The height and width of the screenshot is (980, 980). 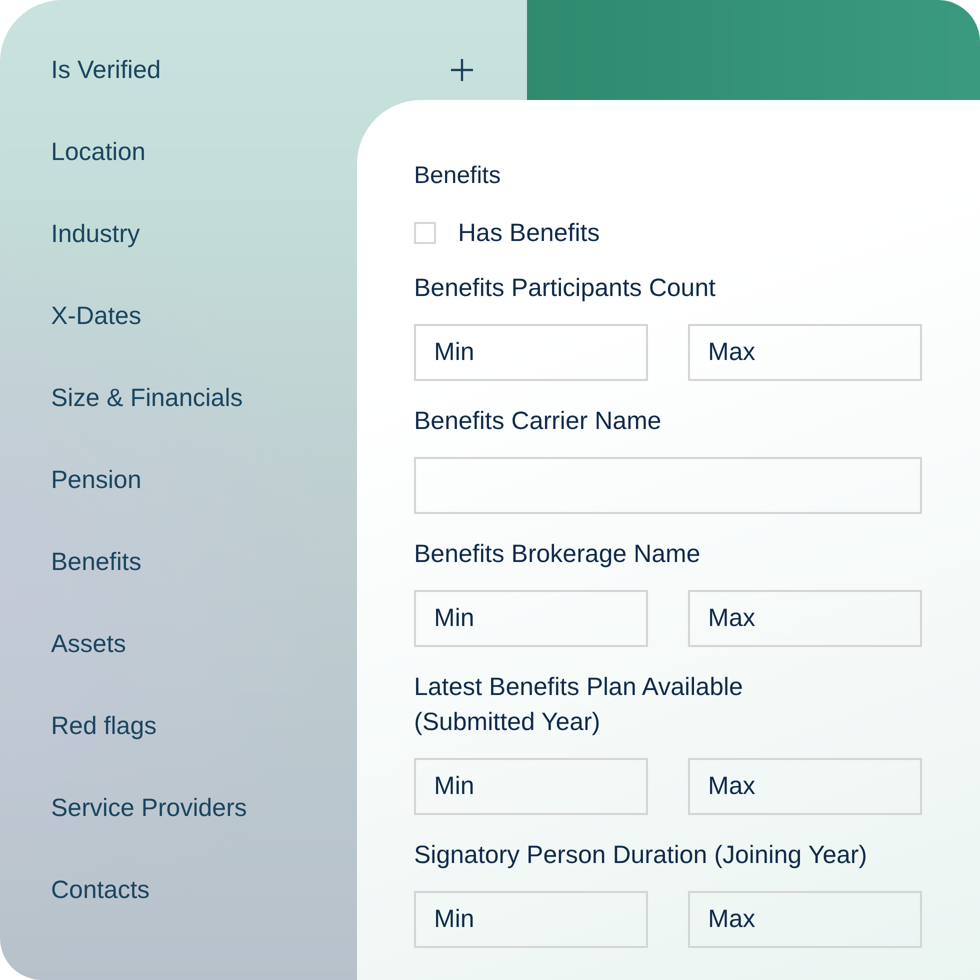 I want to click on section-title: Benefits, so click(x=458, y=176).